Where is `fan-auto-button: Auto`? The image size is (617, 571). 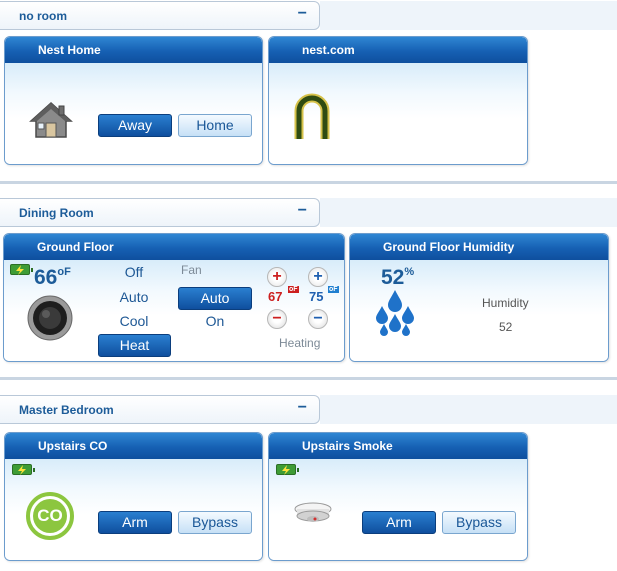
fan-auto-button: Auto is located at coordinates (215, 298).